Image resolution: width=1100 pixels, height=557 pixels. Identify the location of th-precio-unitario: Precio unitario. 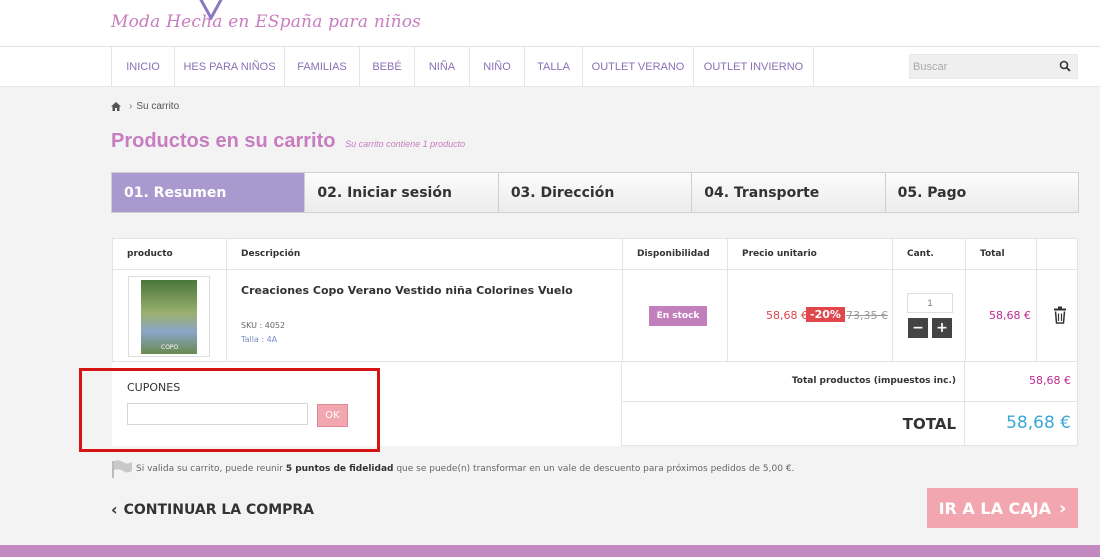
(809, 254).